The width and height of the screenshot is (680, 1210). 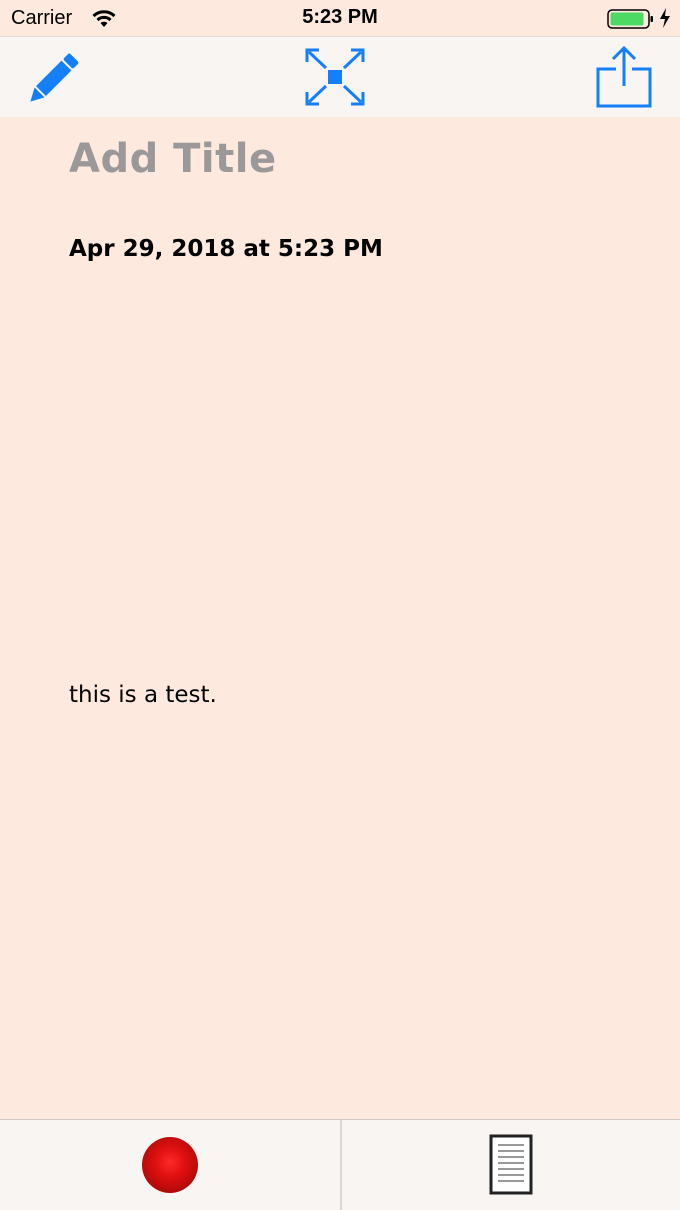 I want to click on record-button, so click(x=170, y=1165).